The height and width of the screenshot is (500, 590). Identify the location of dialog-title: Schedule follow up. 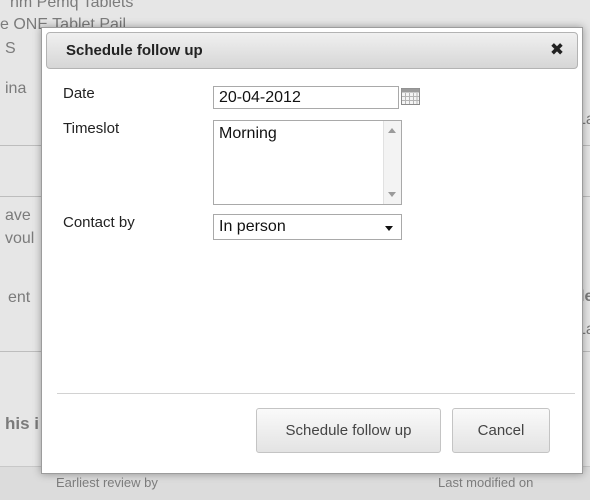
(134, 50).